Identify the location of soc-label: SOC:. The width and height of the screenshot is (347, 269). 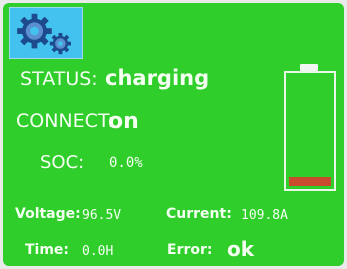
(62, 162).